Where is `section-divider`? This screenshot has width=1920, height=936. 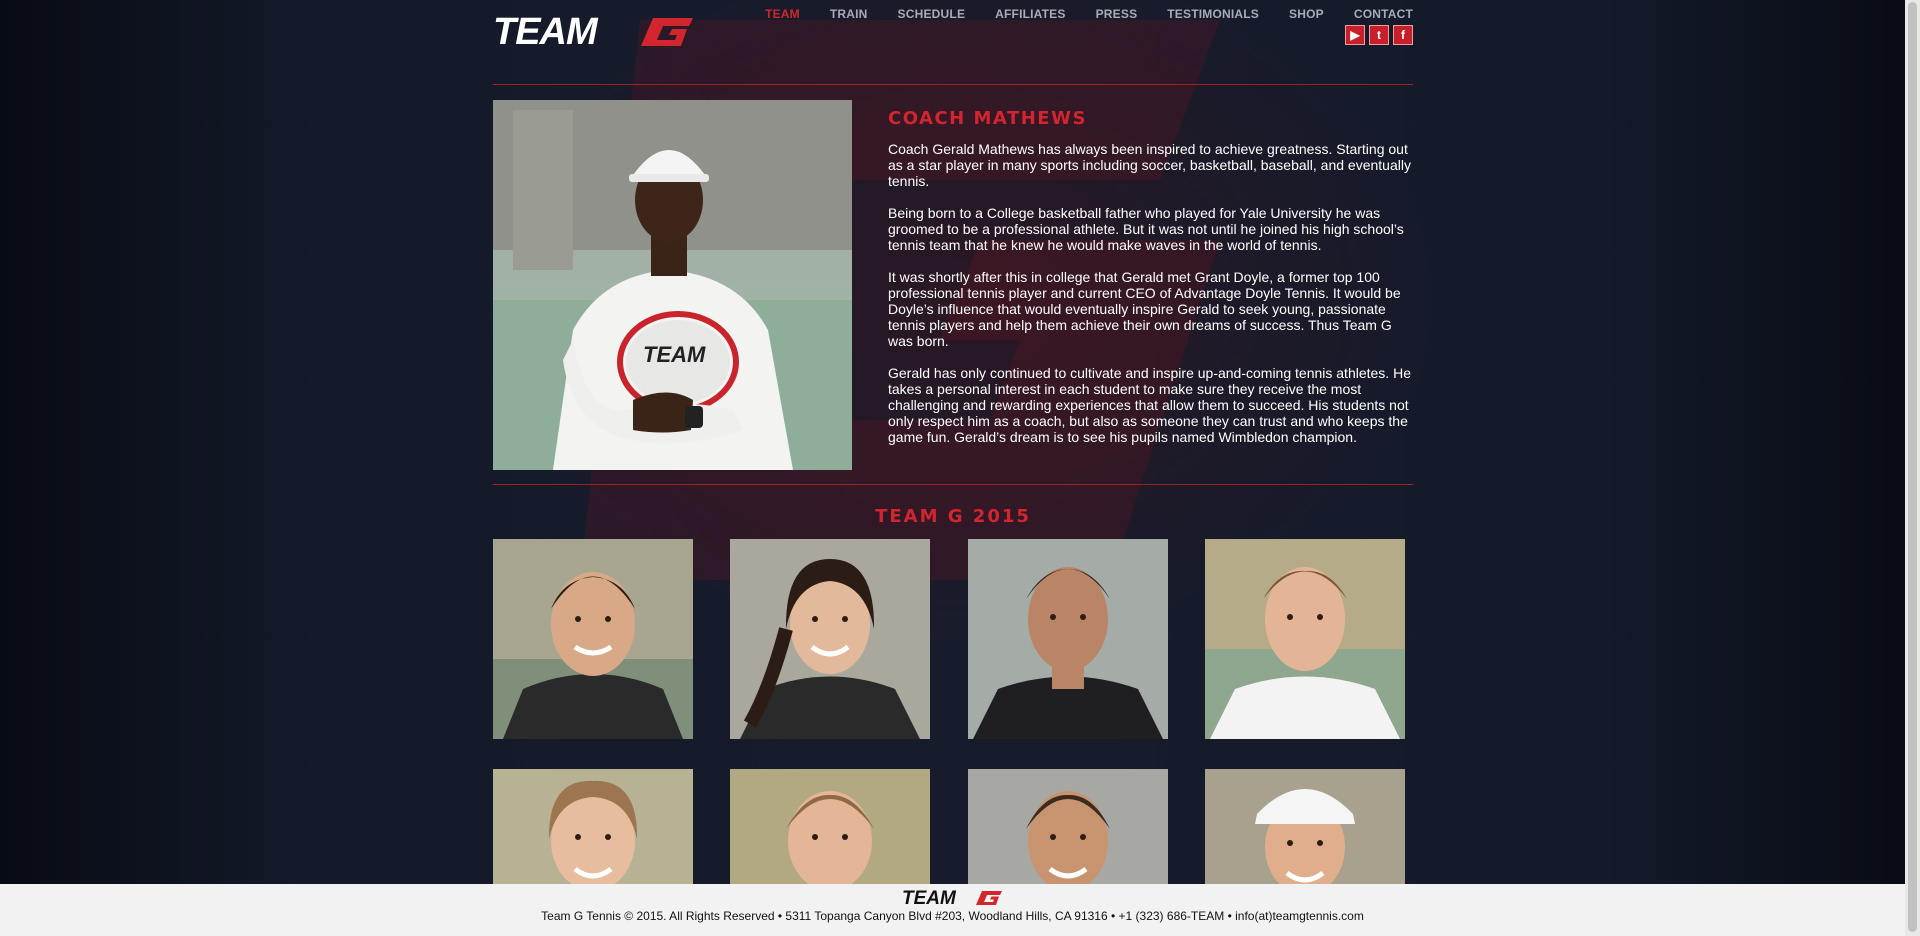
section-divider is located at coordinates (953, 484).